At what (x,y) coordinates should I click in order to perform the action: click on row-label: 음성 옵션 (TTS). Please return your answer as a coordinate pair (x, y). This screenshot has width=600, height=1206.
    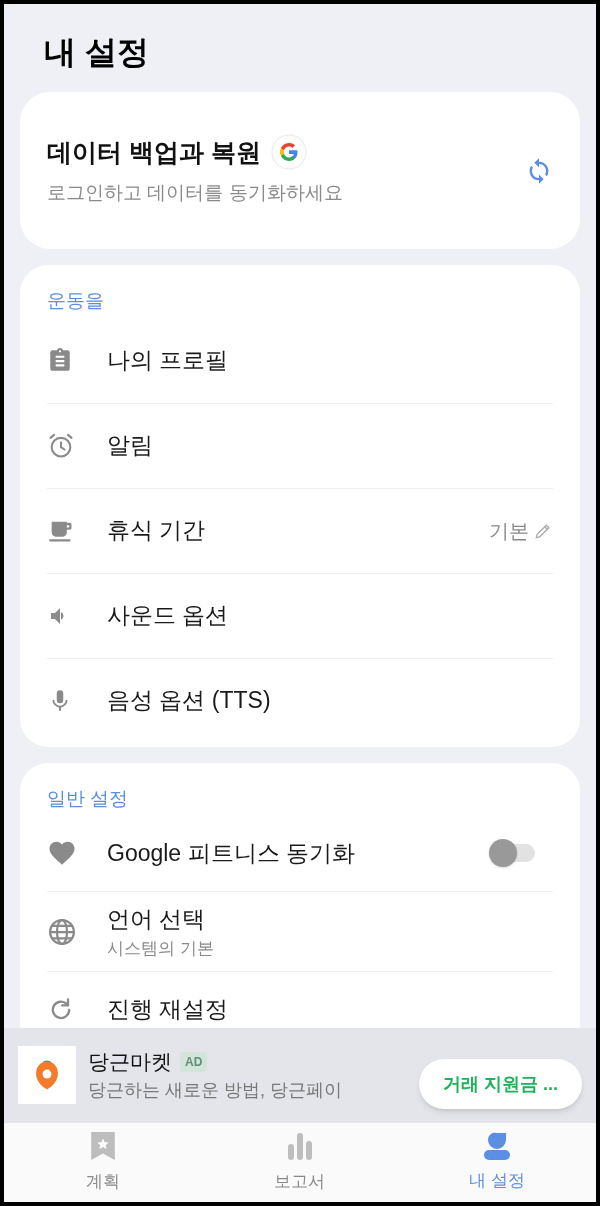
    Looking at the image, I should click on (189, 701).